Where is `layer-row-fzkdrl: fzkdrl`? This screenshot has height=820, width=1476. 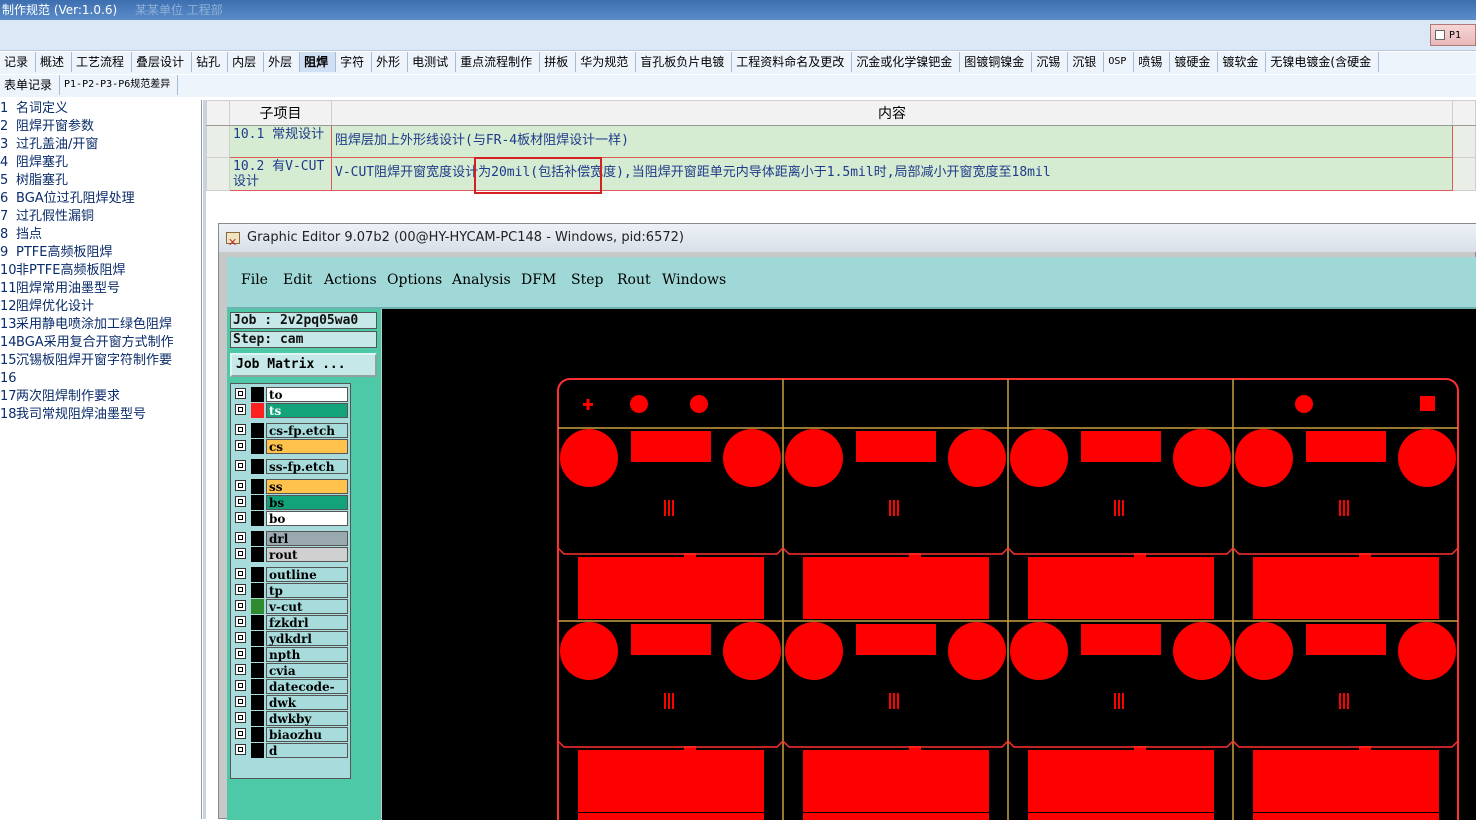
layer-row-fzkdrl: fzkdrl is located at coordinates (291, 622).